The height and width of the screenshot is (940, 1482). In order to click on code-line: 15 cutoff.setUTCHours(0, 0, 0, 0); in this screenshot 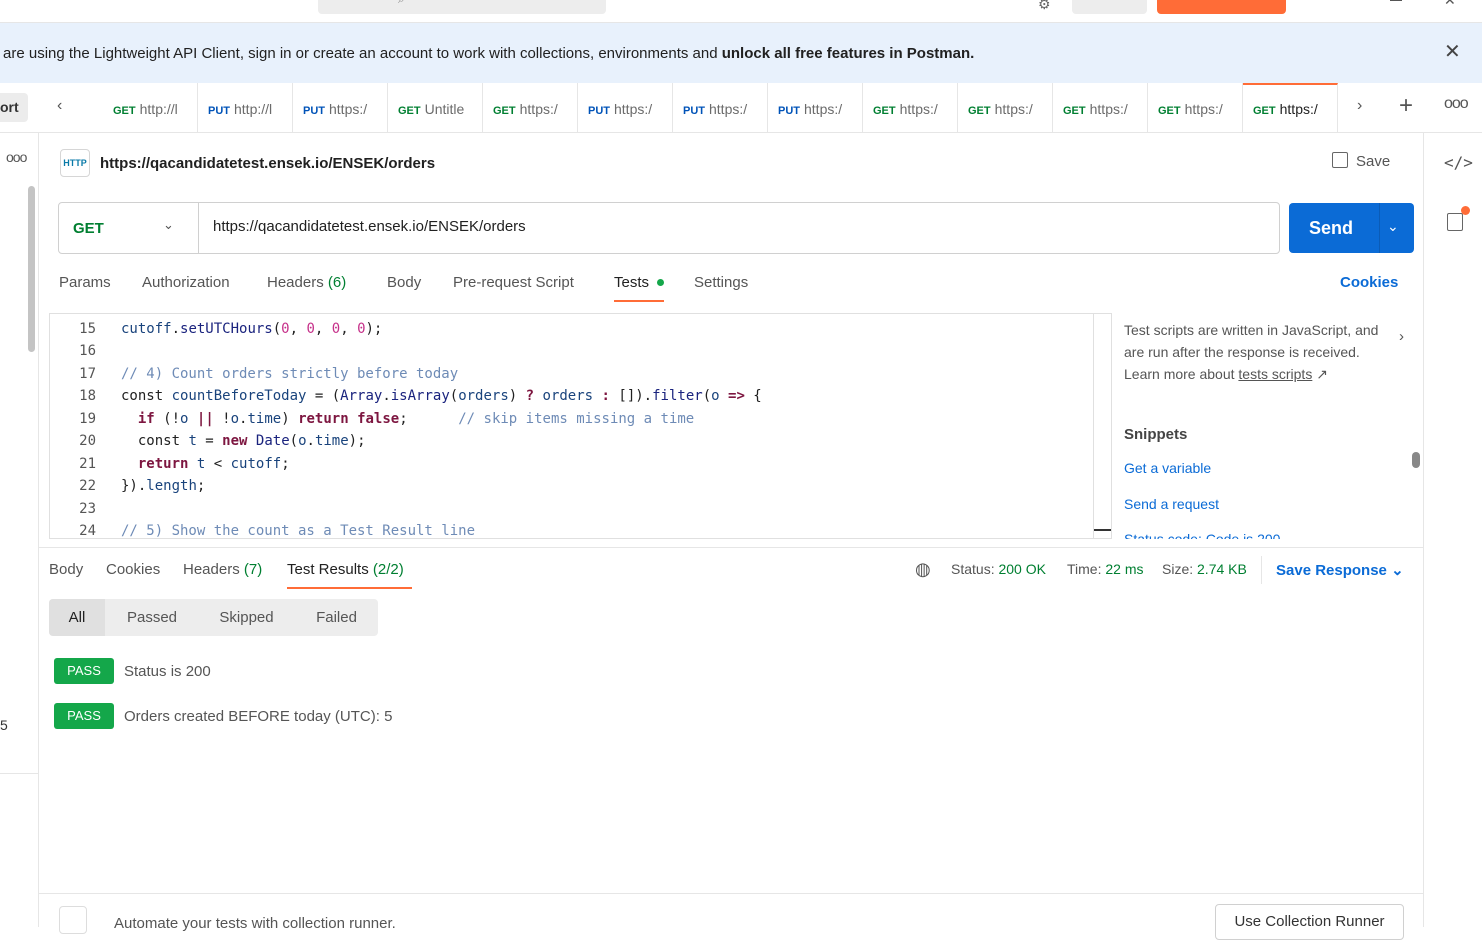, I will do `click(580, 329)`.